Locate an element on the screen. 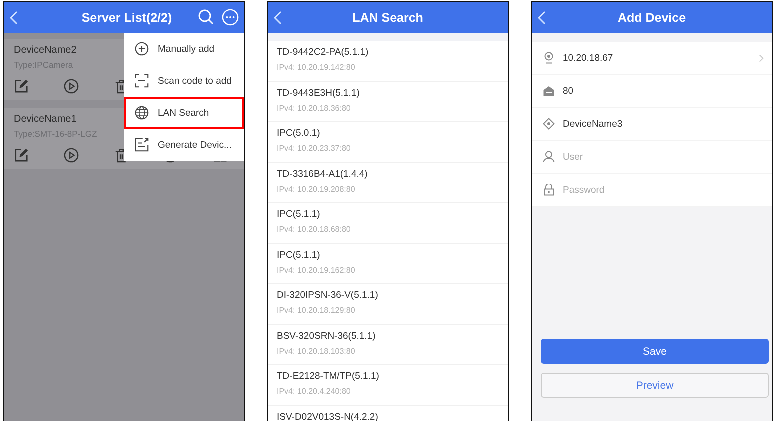  ip-address: IPv4: 10.20.19.142:80 is located at coordinates (316, 67).